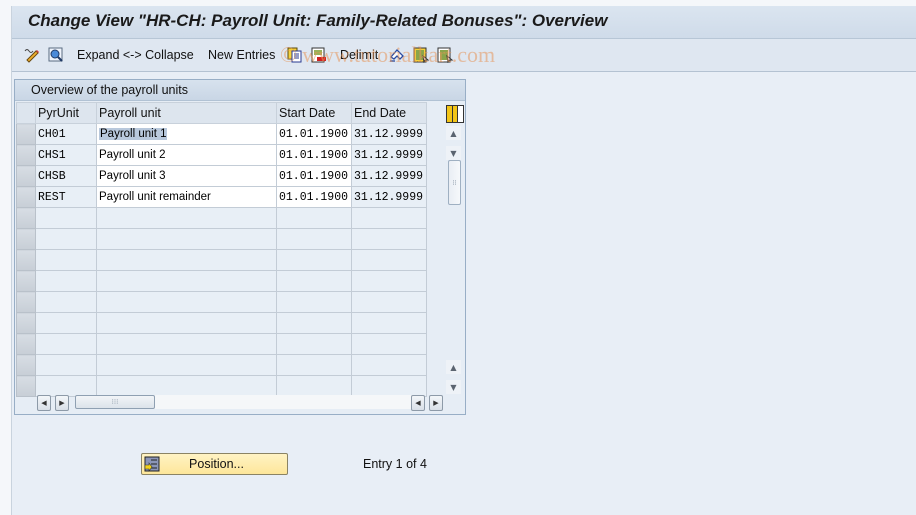  I want to click on panel-header: Overview of the payroll units, so click(240, 90).